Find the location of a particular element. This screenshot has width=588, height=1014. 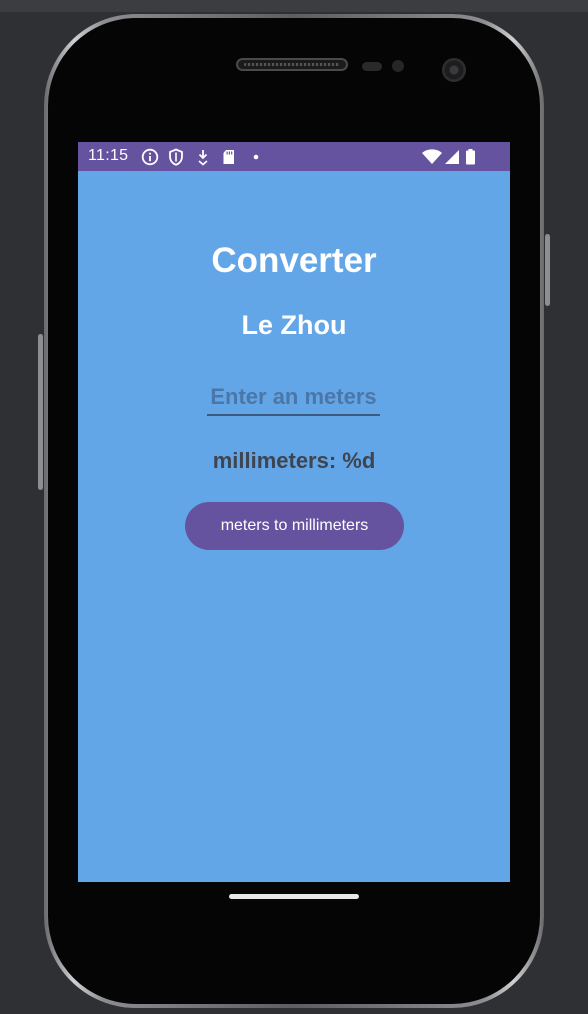

shield-icon is located at coordinates (176, 157).